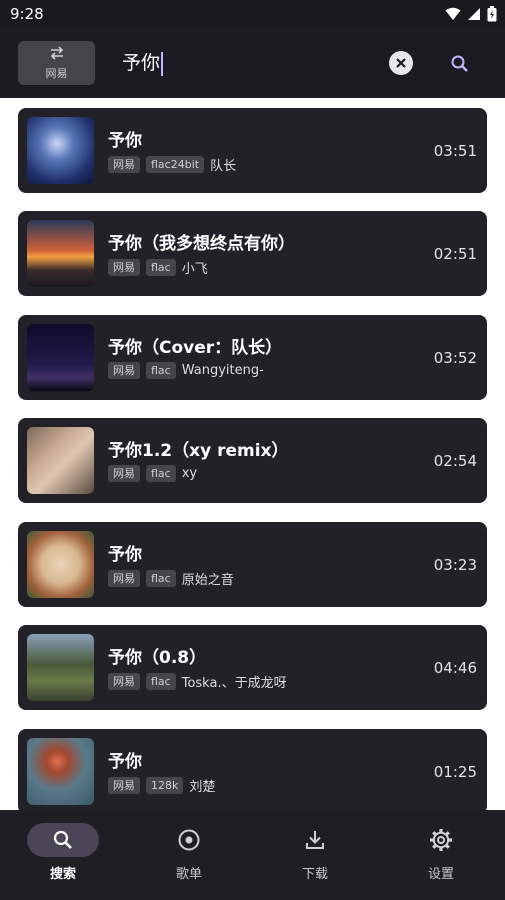  I want to click on nav-label: 设置, so click(440, 874).